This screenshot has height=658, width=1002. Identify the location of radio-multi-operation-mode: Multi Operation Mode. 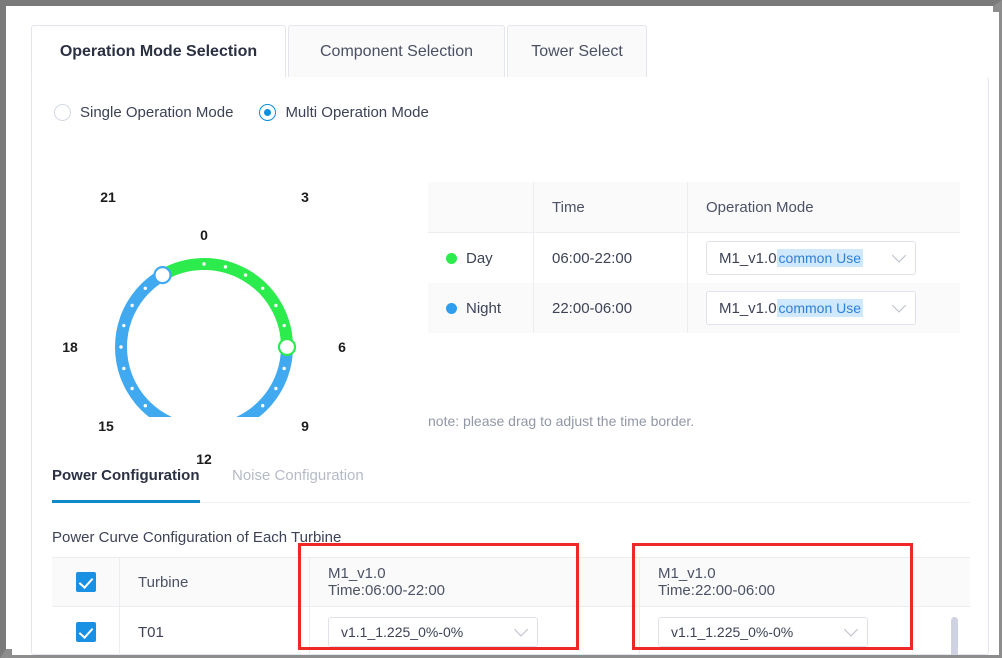
(344, 112).